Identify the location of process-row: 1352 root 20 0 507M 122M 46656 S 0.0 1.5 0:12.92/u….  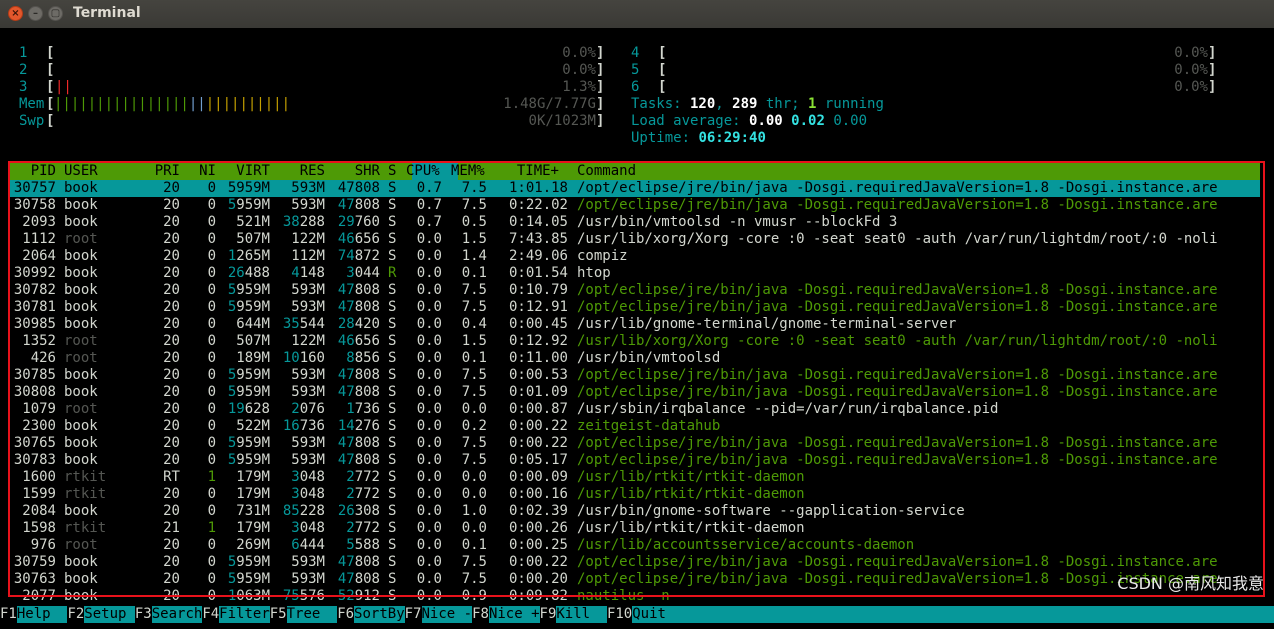
(637, 341).